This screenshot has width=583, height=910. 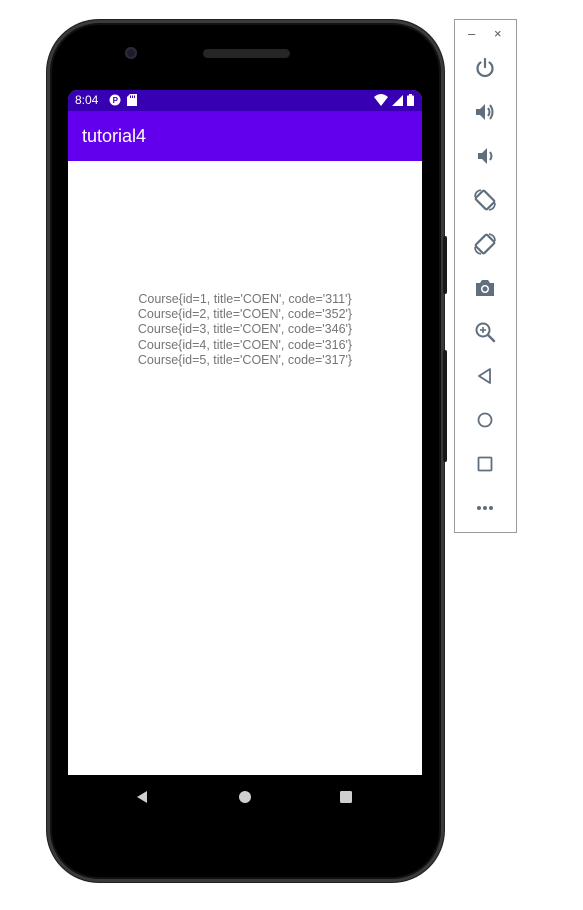 What do you see at coordinates (485, 244) in the screenshot?
I see `rotate-right-icon` at bounding box center [485, 244].